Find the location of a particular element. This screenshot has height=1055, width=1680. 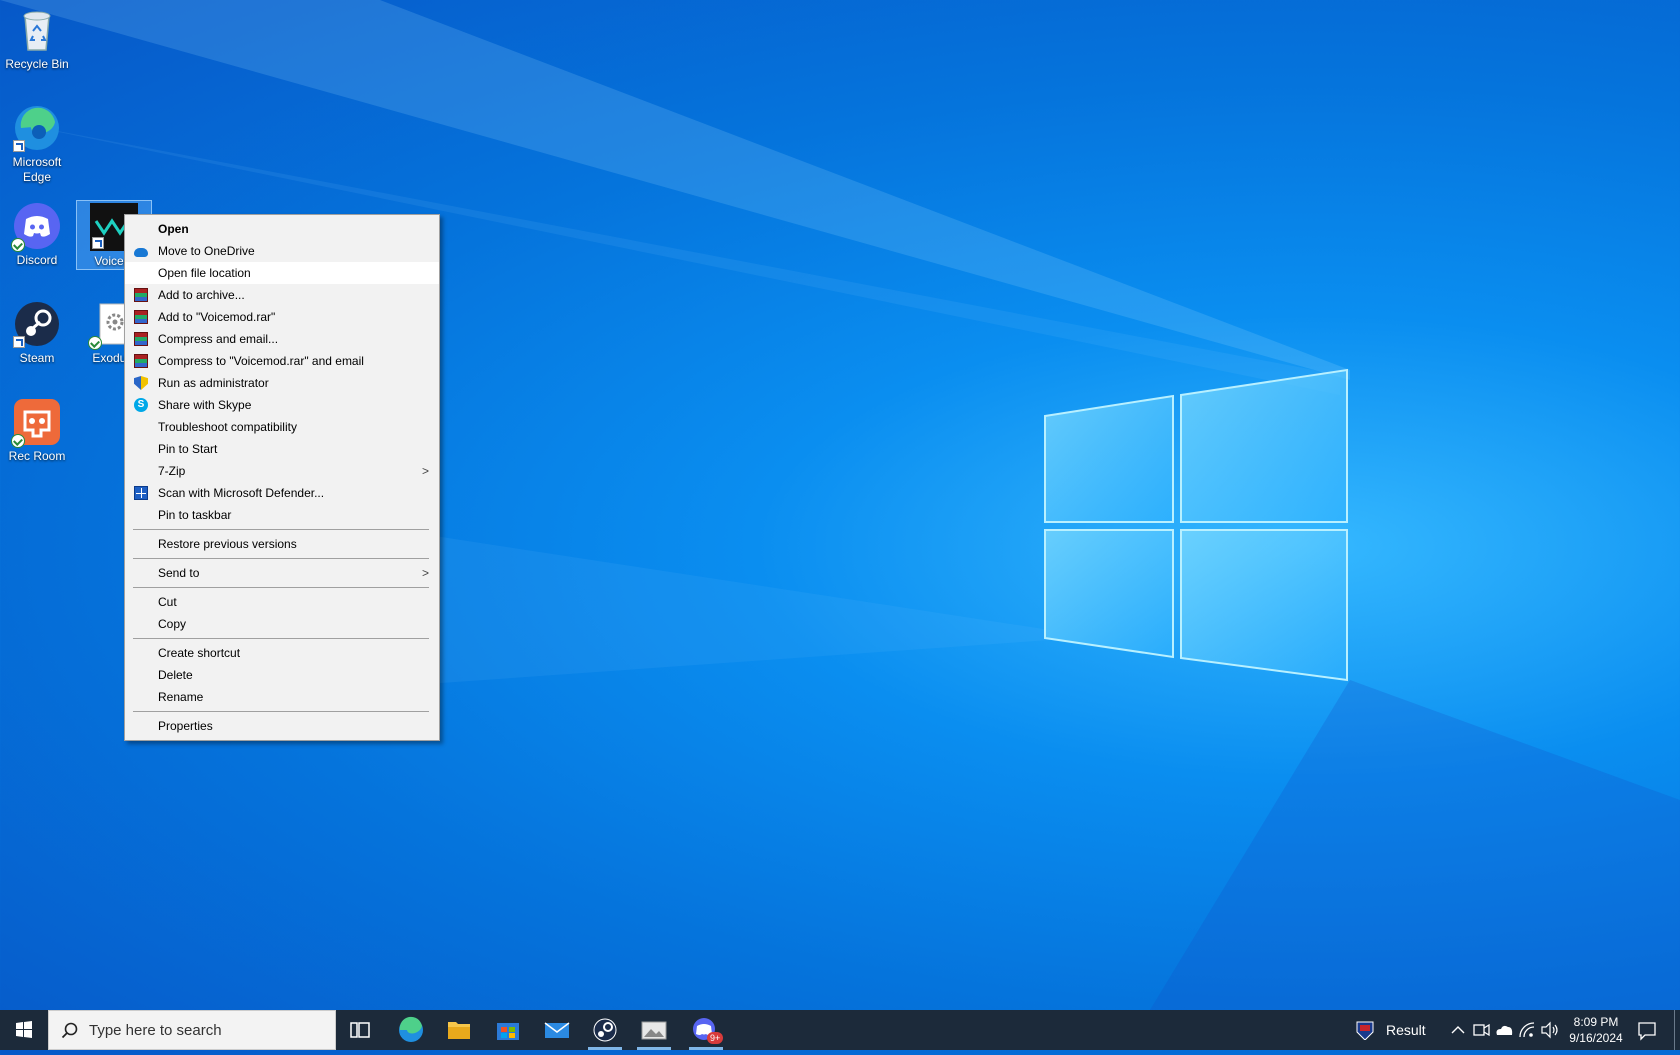

wifi-icon is located at coordinates (1527, 1030).